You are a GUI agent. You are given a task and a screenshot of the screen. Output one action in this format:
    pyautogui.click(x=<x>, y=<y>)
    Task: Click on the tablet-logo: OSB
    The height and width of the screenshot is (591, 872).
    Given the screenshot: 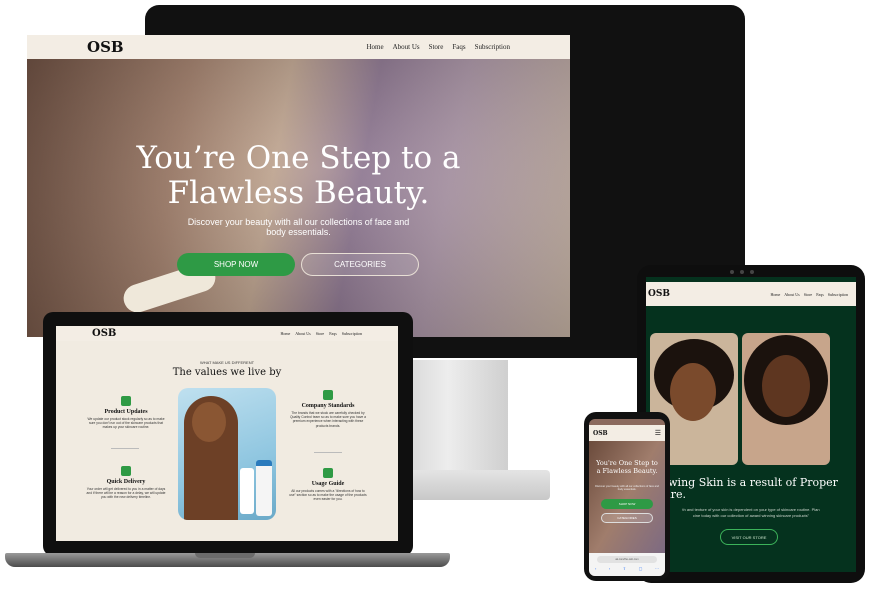 What is the action you would take?
    pyautogui.click(x=659, y=294)
    